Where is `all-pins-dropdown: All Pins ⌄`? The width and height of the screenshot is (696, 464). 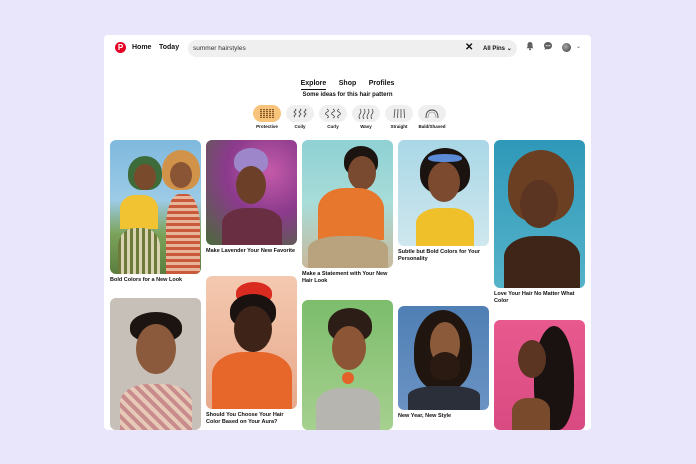 all-pins-dropdown: All Pins ⌄ is located at coordinates (497, 48).